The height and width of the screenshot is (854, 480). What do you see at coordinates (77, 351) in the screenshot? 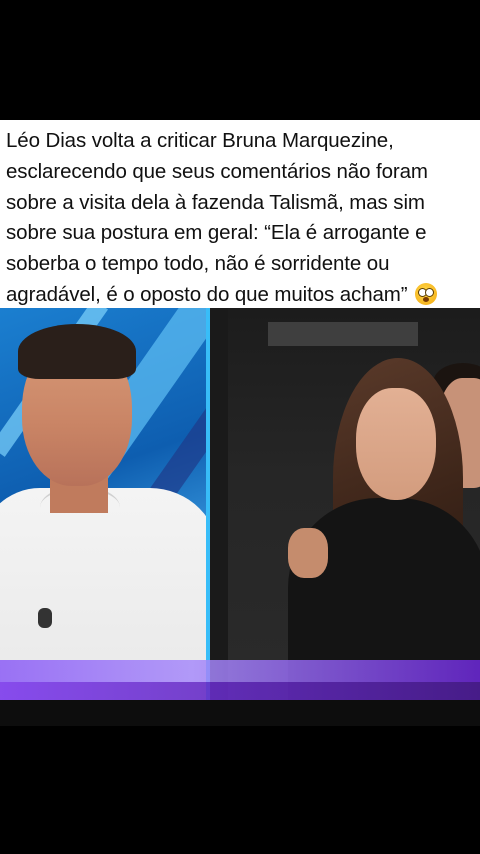
I see `man-hair` at bounding box center [77, 351].